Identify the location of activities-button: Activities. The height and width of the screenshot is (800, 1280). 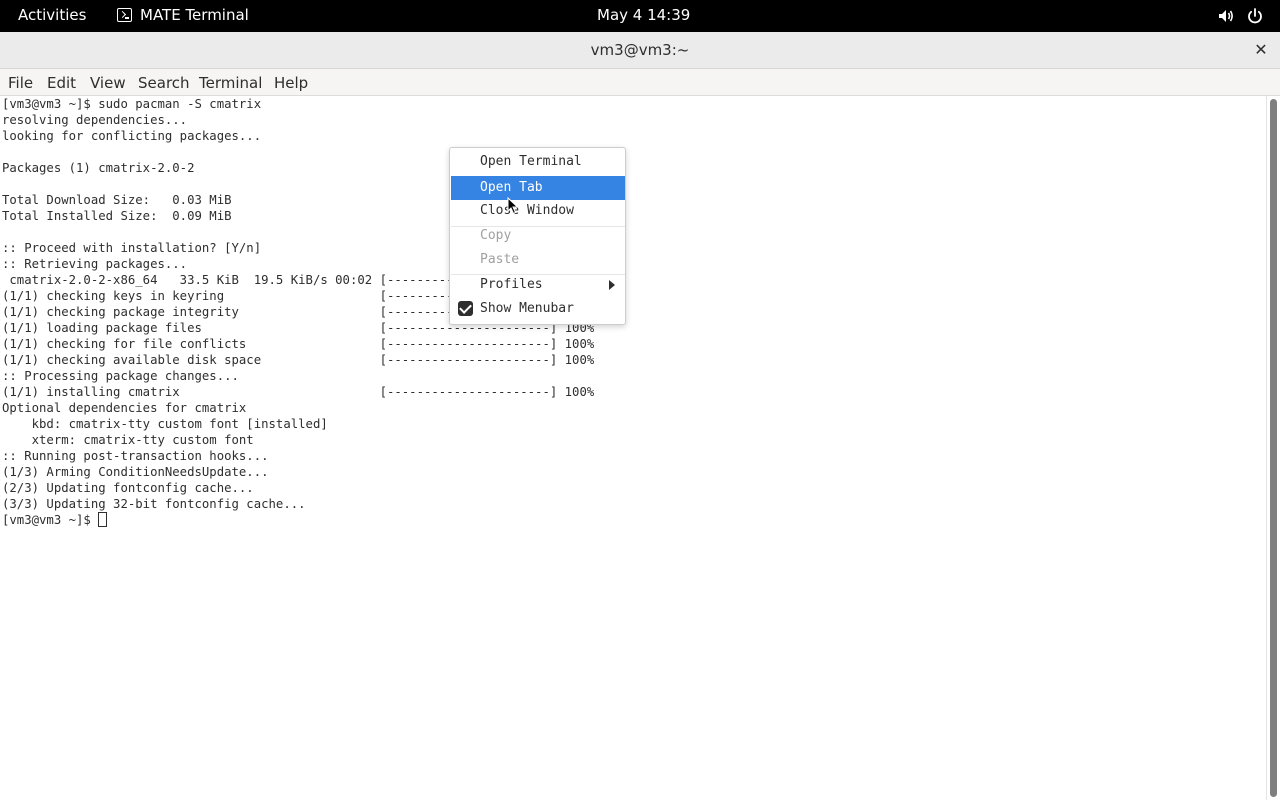
(52, 15).